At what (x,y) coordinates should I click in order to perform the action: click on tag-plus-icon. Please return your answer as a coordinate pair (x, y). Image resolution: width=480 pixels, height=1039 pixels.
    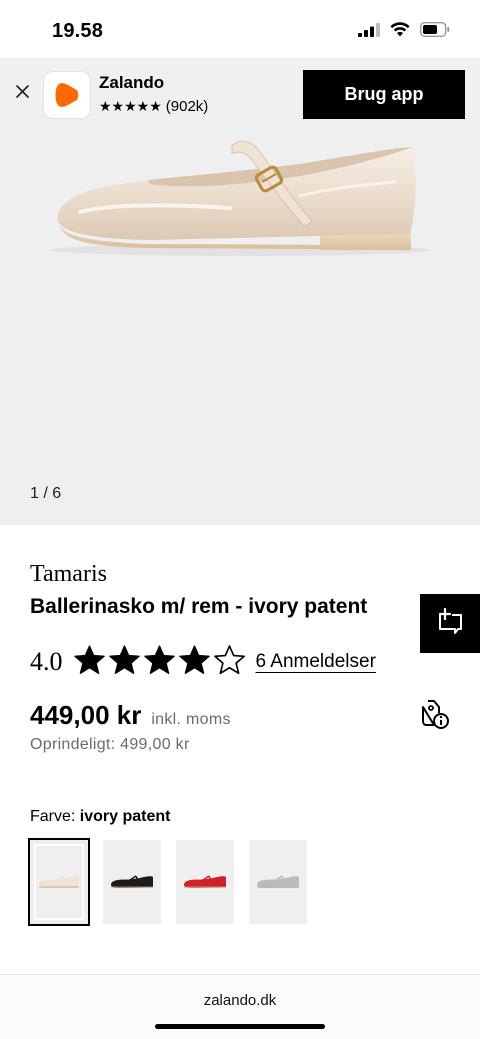
    Looking at the image, I should click on (450, 623).